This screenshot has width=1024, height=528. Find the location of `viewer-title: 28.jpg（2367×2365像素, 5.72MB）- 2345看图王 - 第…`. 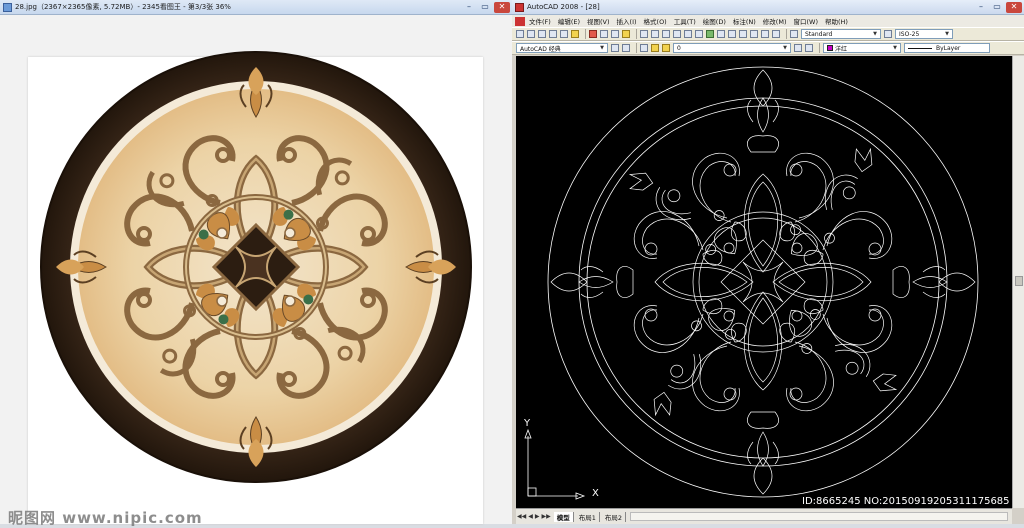

viewer-title: 28.jpg（2367×2365像素, 5.72MB）- 2345看图王 - 第… is located at coordinates (123, 7).